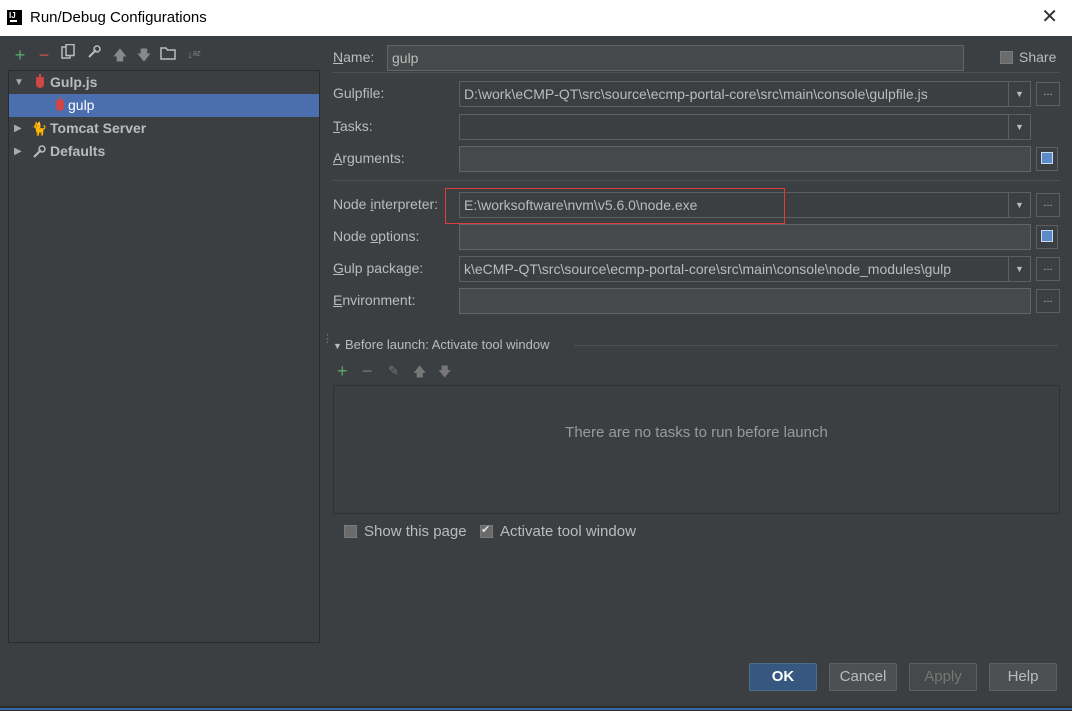 The image size is (1072, 711). What do you see at coordinates (367, 371) in the screenshot?
I see `remove-task-icon: −` at bounding box center [367, 371].